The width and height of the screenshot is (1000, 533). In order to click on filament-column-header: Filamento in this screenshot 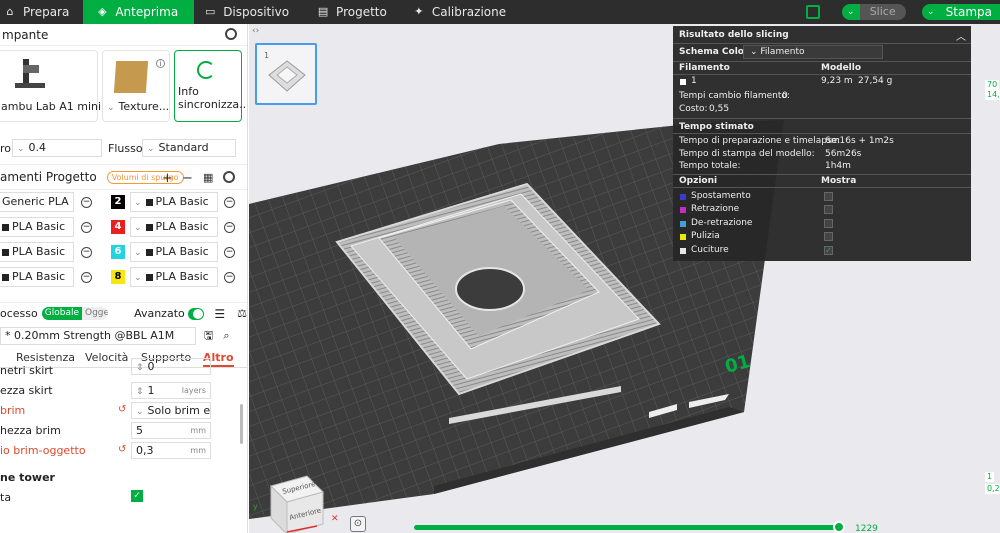, I will do `click(704, 68)`.